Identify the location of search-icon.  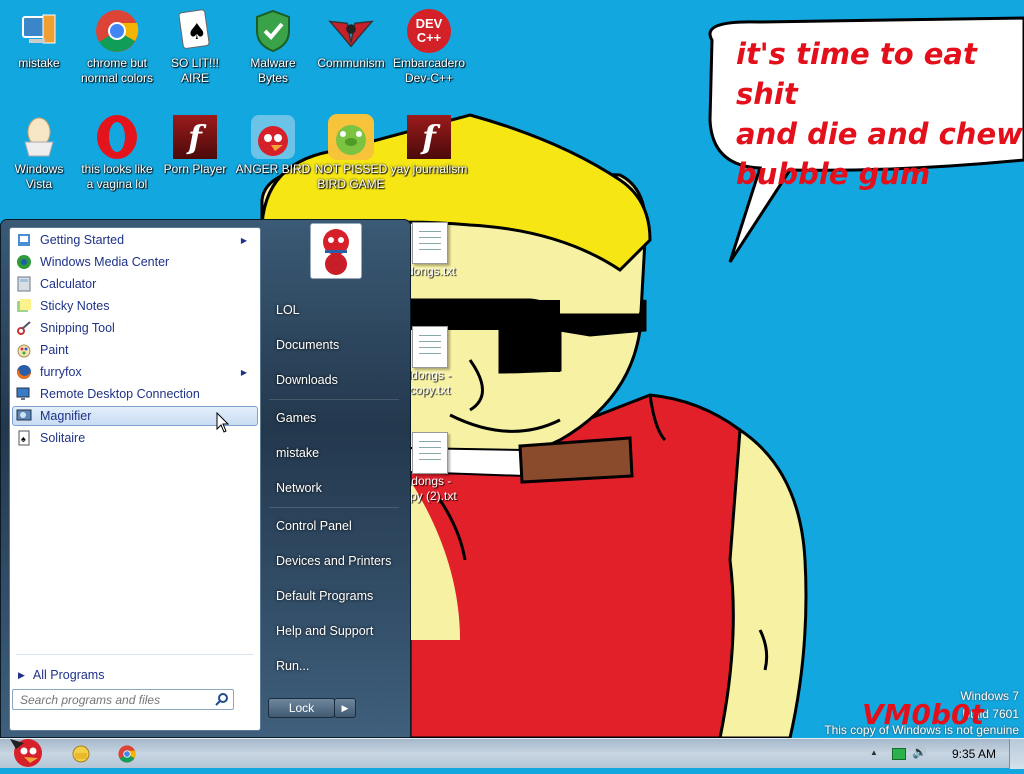
(222, 701).